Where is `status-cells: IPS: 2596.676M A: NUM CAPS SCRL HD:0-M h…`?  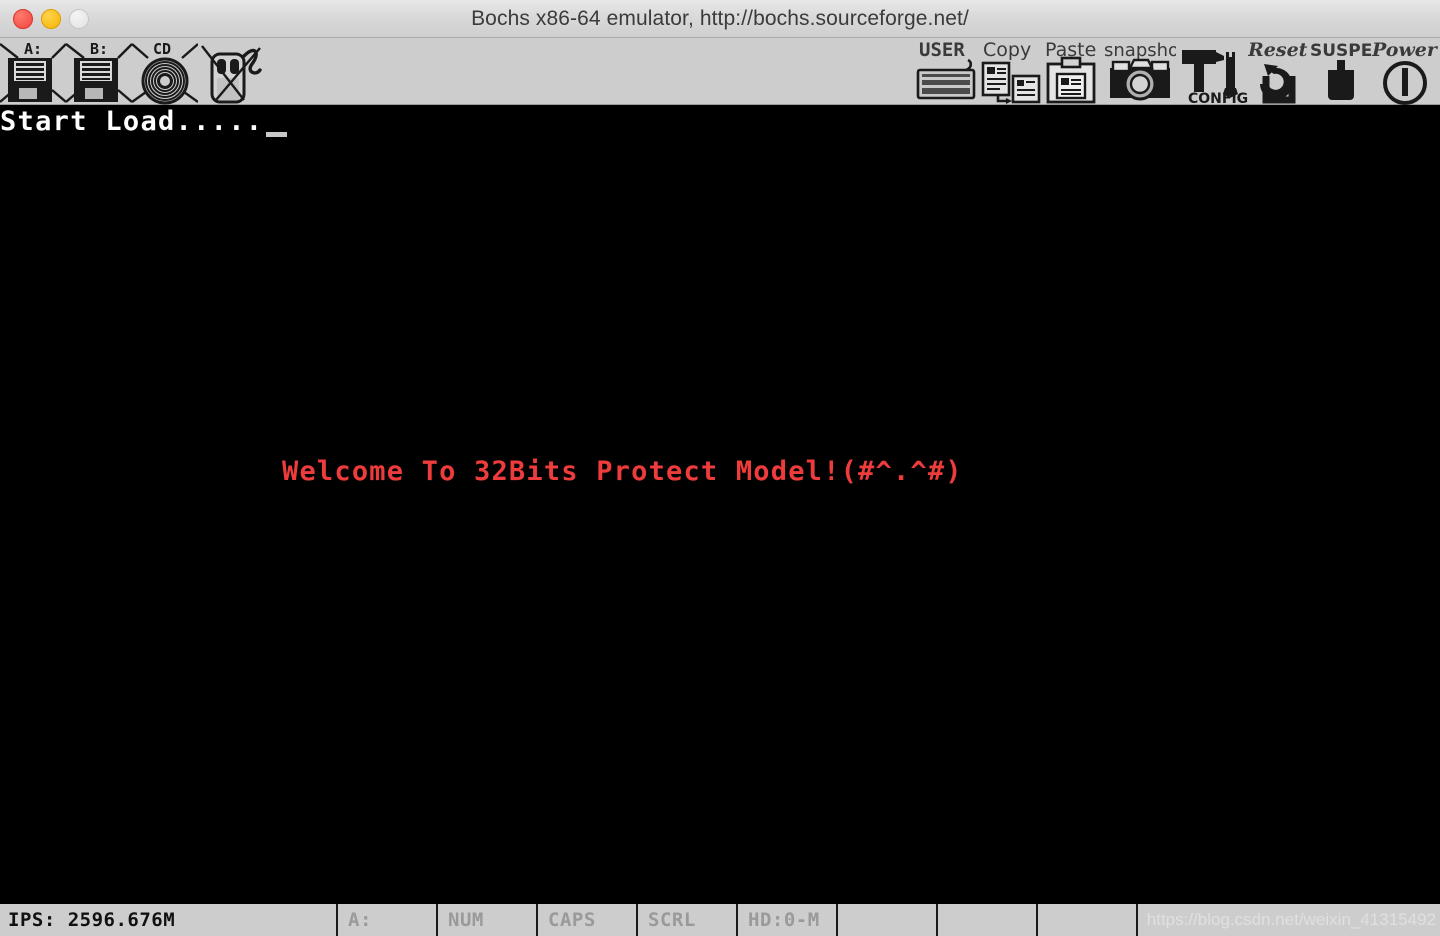
status-cells: IPS: 2596.676M A: NUM CAPS SCRL HD:0-M h… is located at coordinates (720, 920).